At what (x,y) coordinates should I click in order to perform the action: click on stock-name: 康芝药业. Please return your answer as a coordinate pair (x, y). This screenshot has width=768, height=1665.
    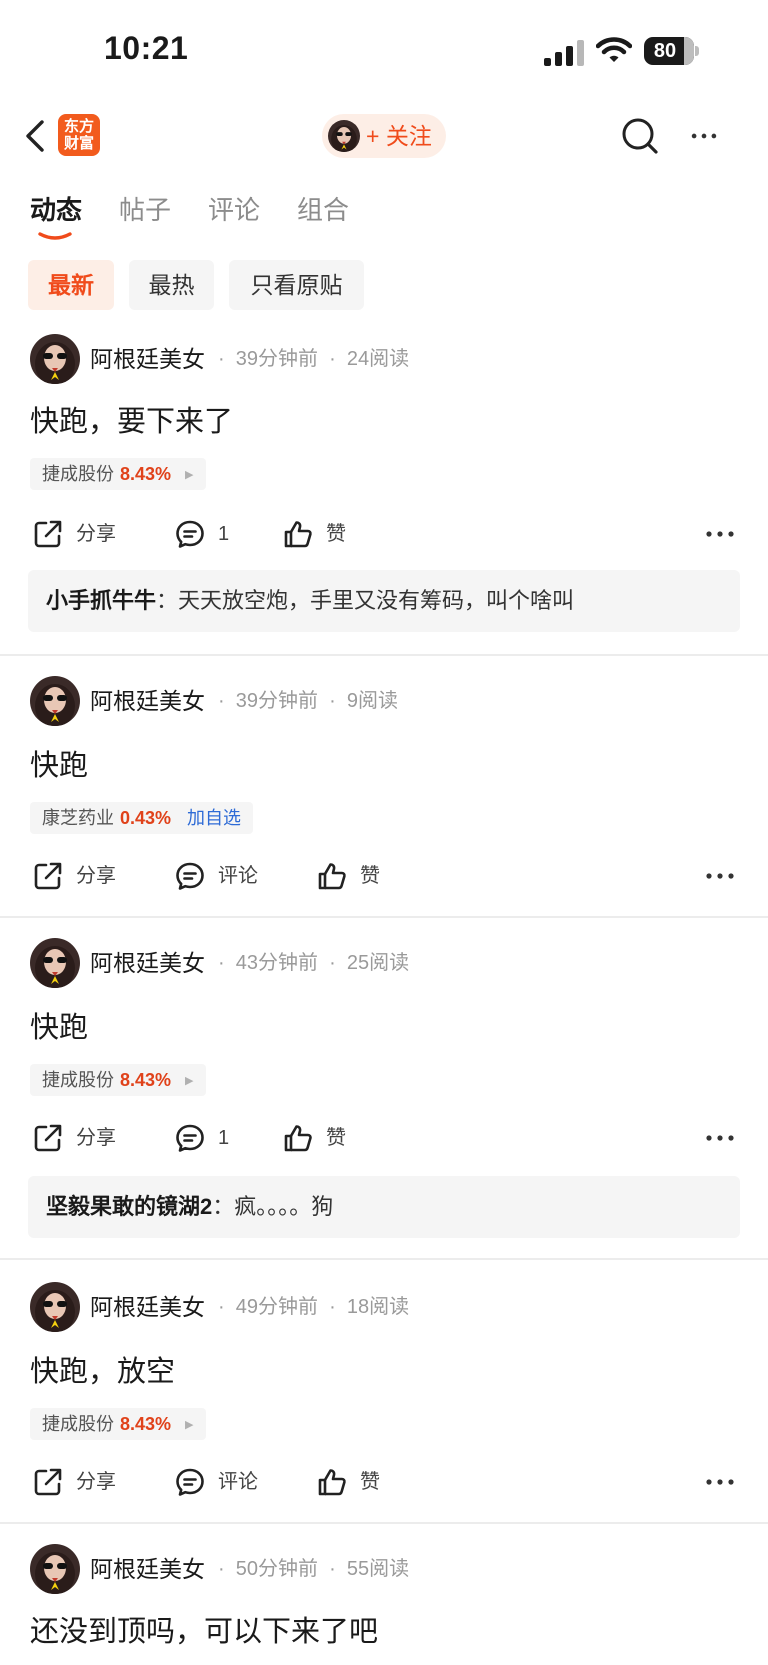
    Looking at the image, I should click on (78, 818).